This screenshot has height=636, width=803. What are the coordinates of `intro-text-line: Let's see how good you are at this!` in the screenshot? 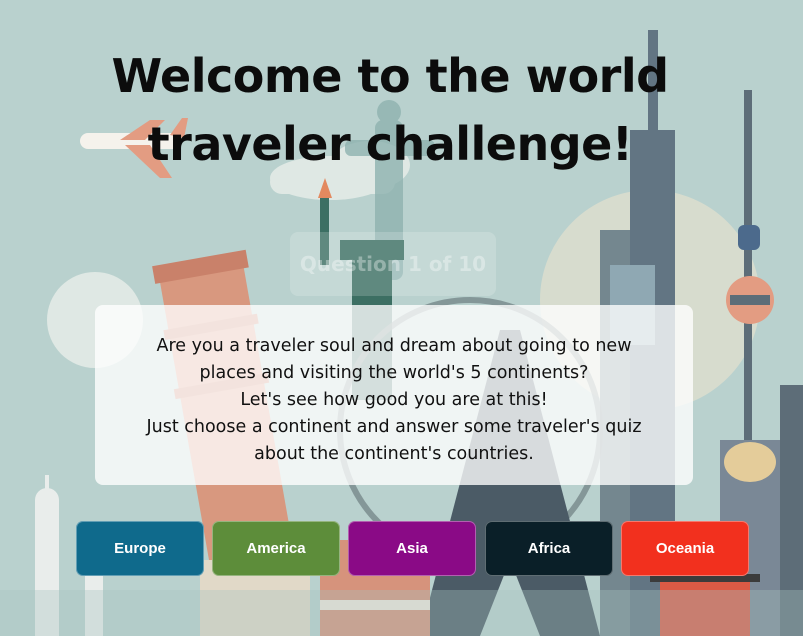 It's located at (394, 400).